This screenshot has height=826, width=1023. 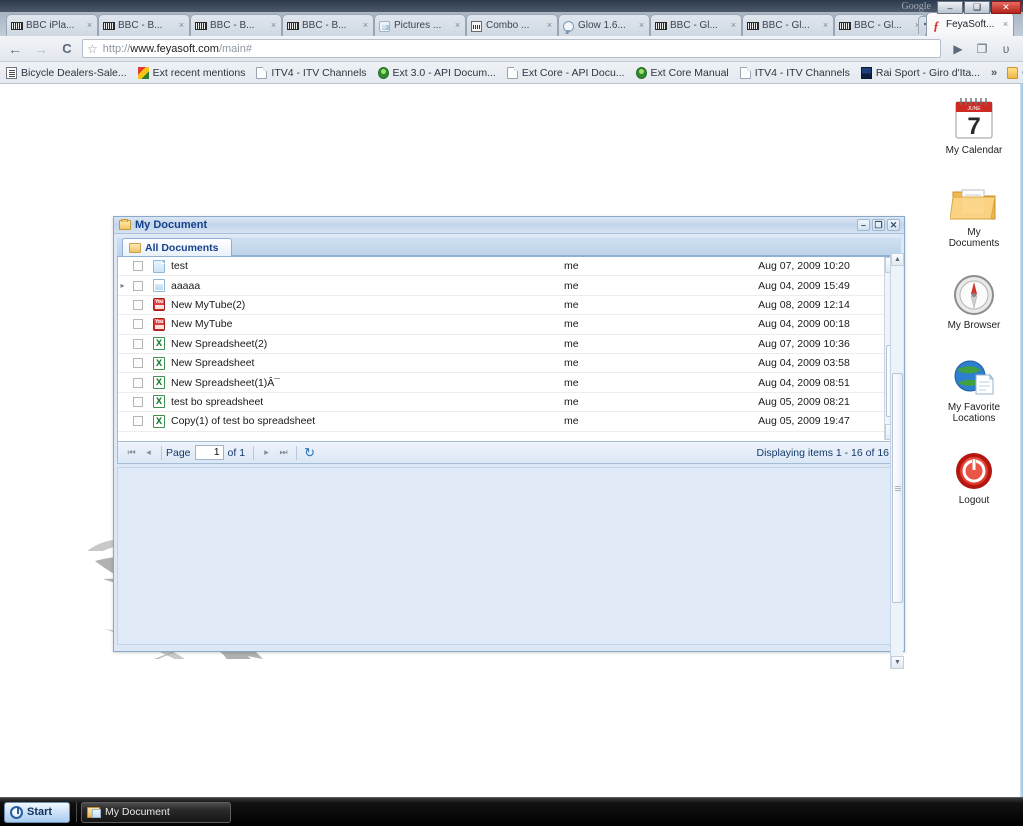 I want to click on table-row: New Spreadsheet me Aug 04, 2009 03:58, so click(x=501, y=364).